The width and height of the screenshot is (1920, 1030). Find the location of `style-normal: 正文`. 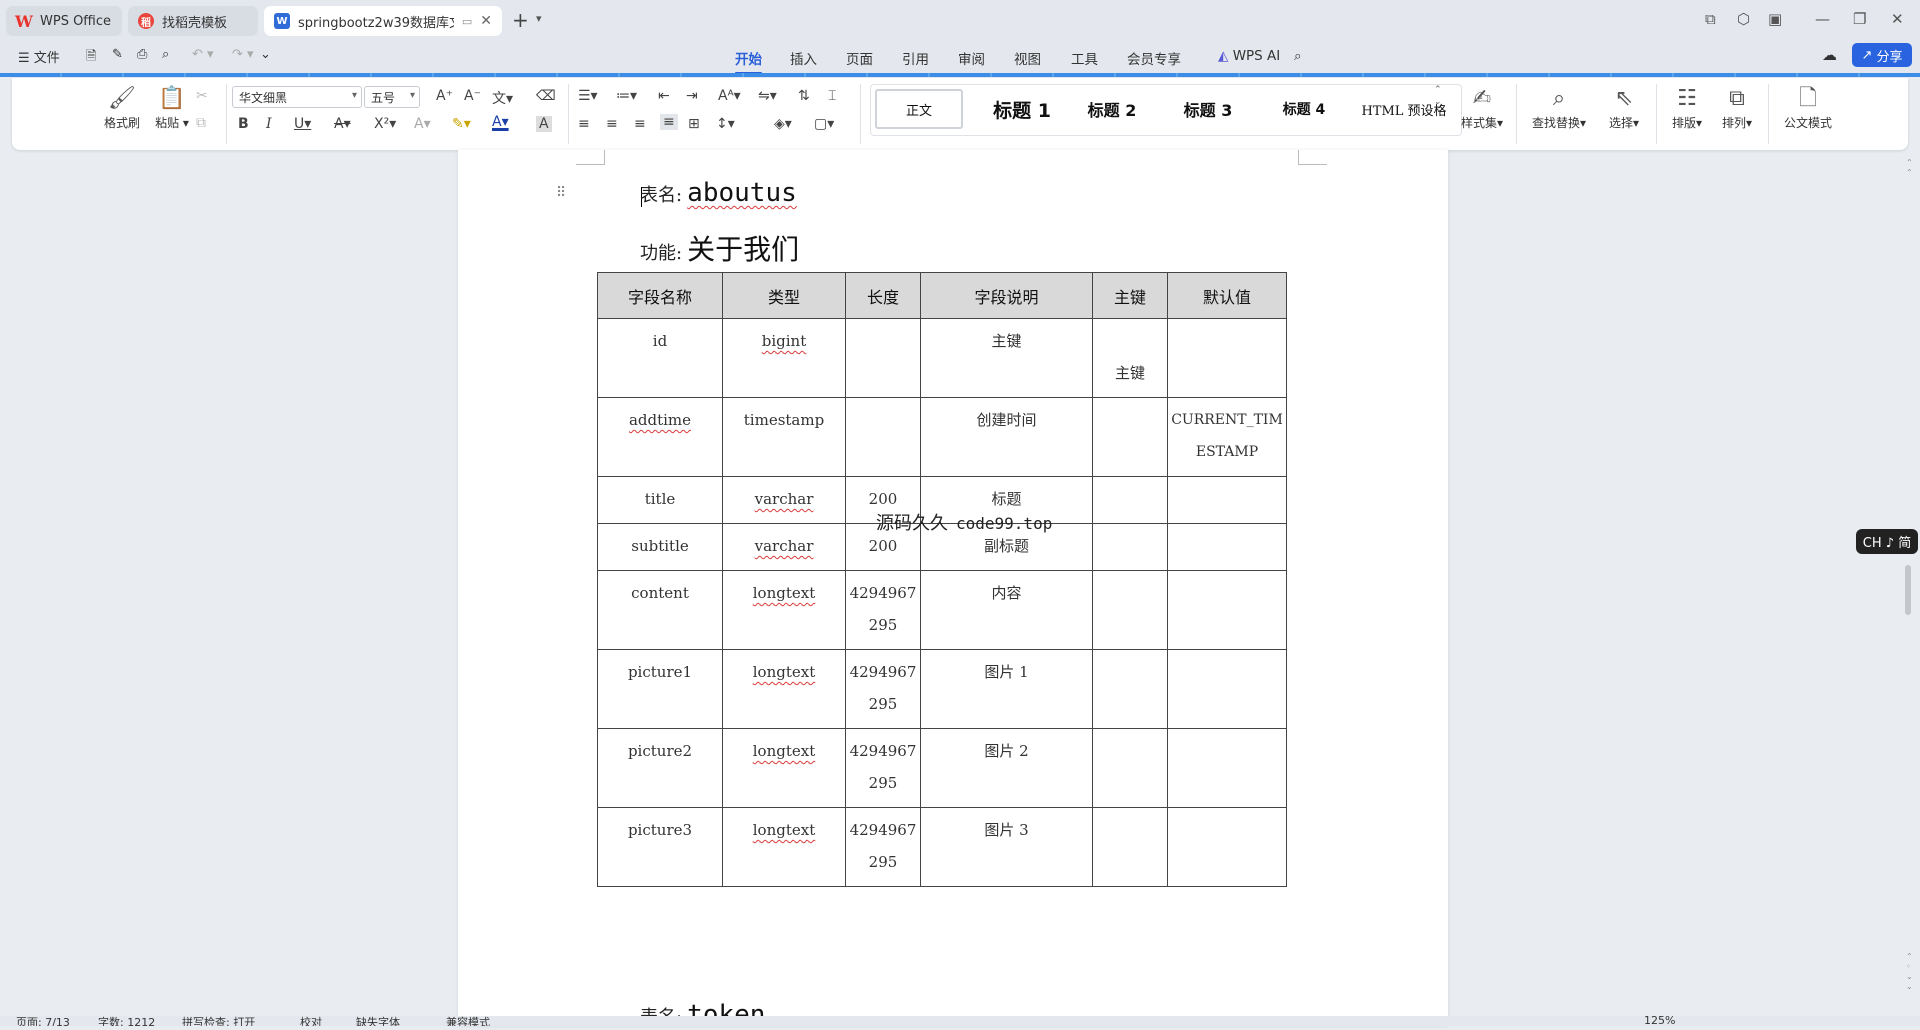

style-normal: 正文 is located at coordinates (919, 109).